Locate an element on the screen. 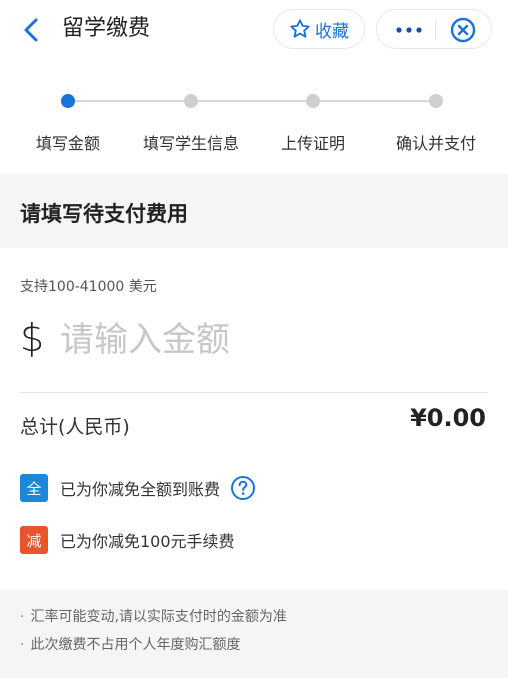 The width and height of the screenshot is (508, 678). total-label: 总计(人民币) is located at coordinates (75, 427).